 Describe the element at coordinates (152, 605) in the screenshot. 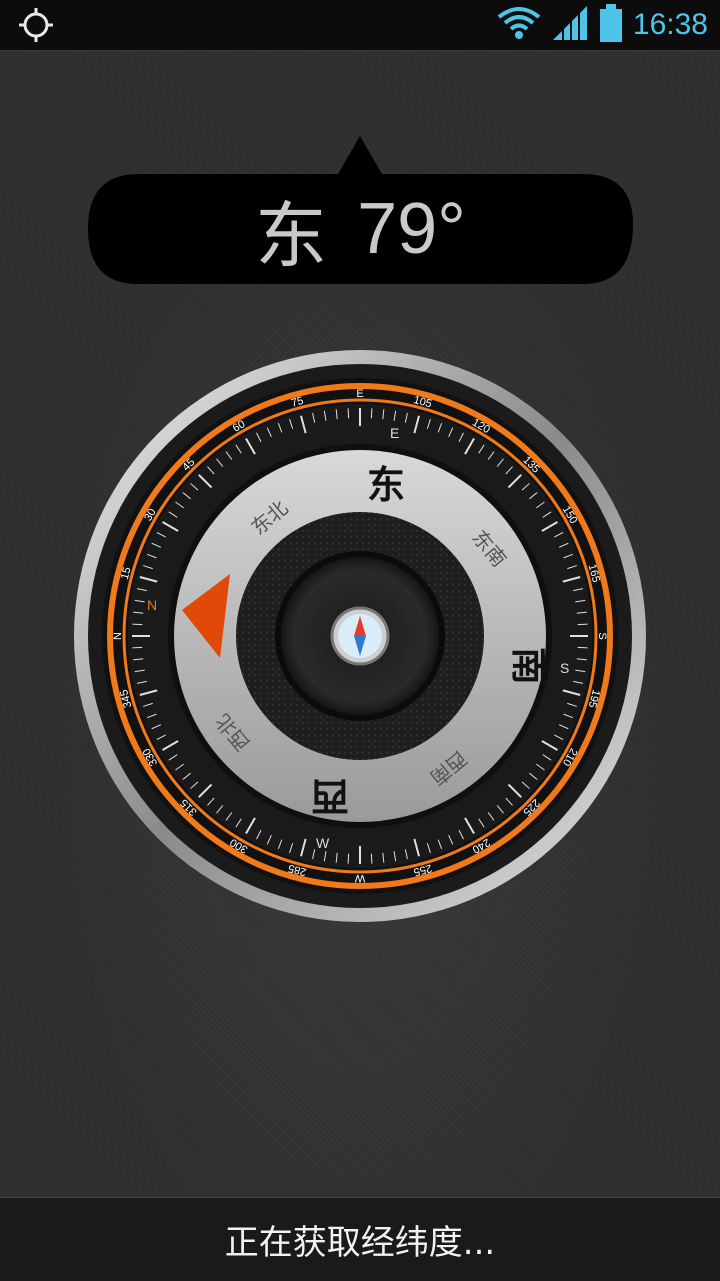

I see `ring-letter-left: N` at that location.